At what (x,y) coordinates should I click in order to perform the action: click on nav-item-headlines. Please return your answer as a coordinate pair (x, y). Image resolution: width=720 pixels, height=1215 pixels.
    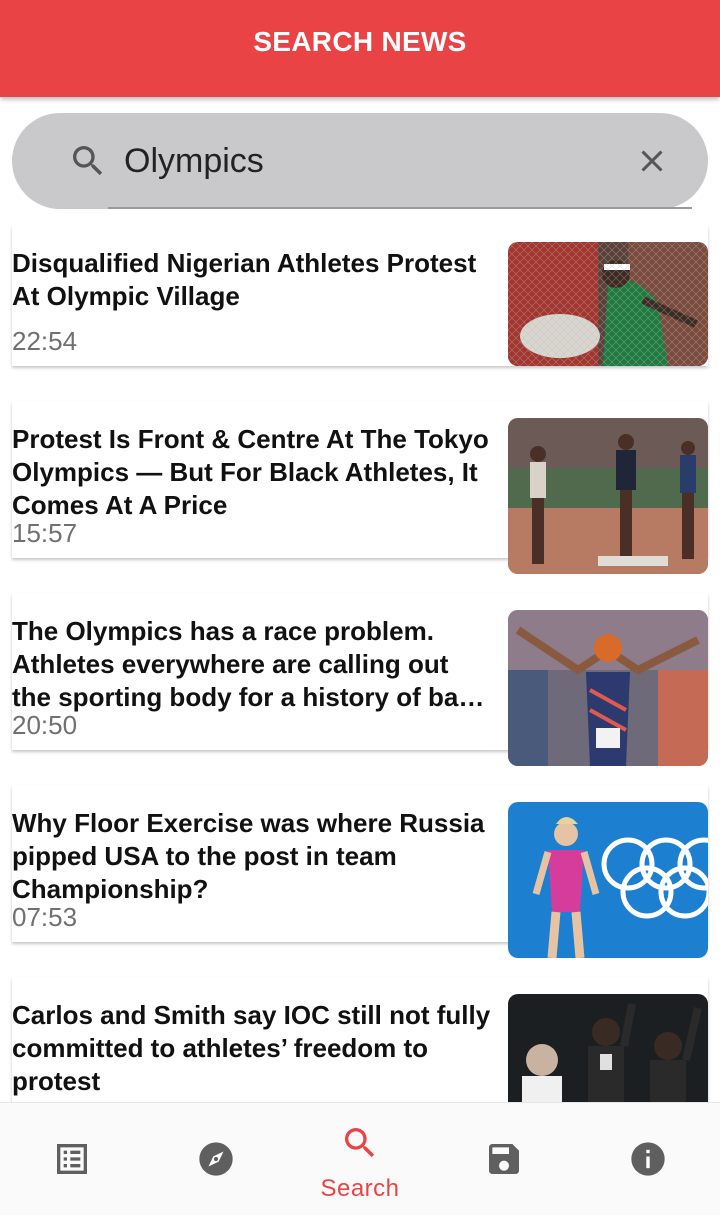
    Looking at the image, I should click on (72, 1159).